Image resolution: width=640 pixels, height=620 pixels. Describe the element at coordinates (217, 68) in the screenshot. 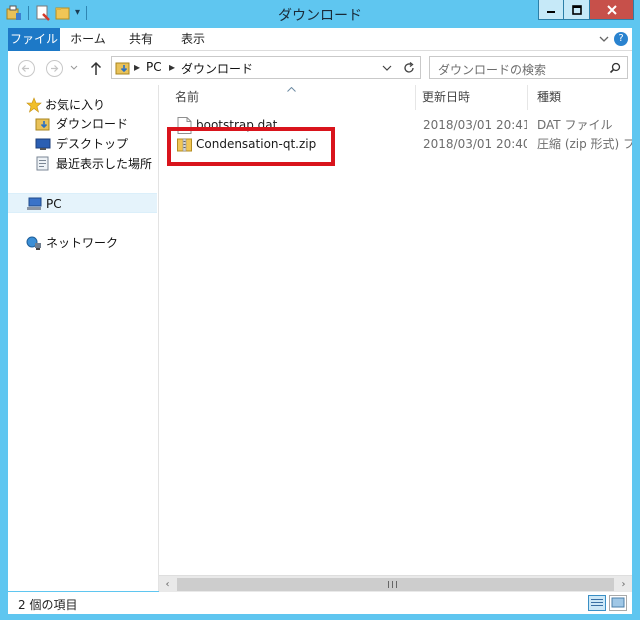

I see `breadcrumb-downloads: ダウンロード` at that location.